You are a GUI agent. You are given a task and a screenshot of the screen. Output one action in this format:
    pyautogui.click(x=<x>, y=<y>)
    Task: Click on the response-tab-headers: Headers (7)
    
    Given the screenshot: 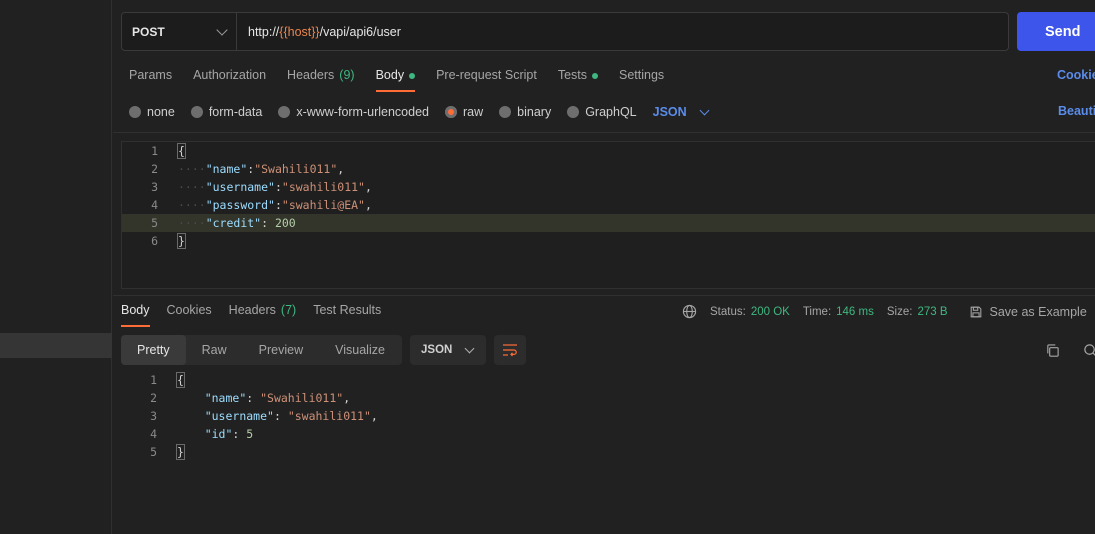 What is the action you would take?
    pyautogui.click(x=263, y=315)
    